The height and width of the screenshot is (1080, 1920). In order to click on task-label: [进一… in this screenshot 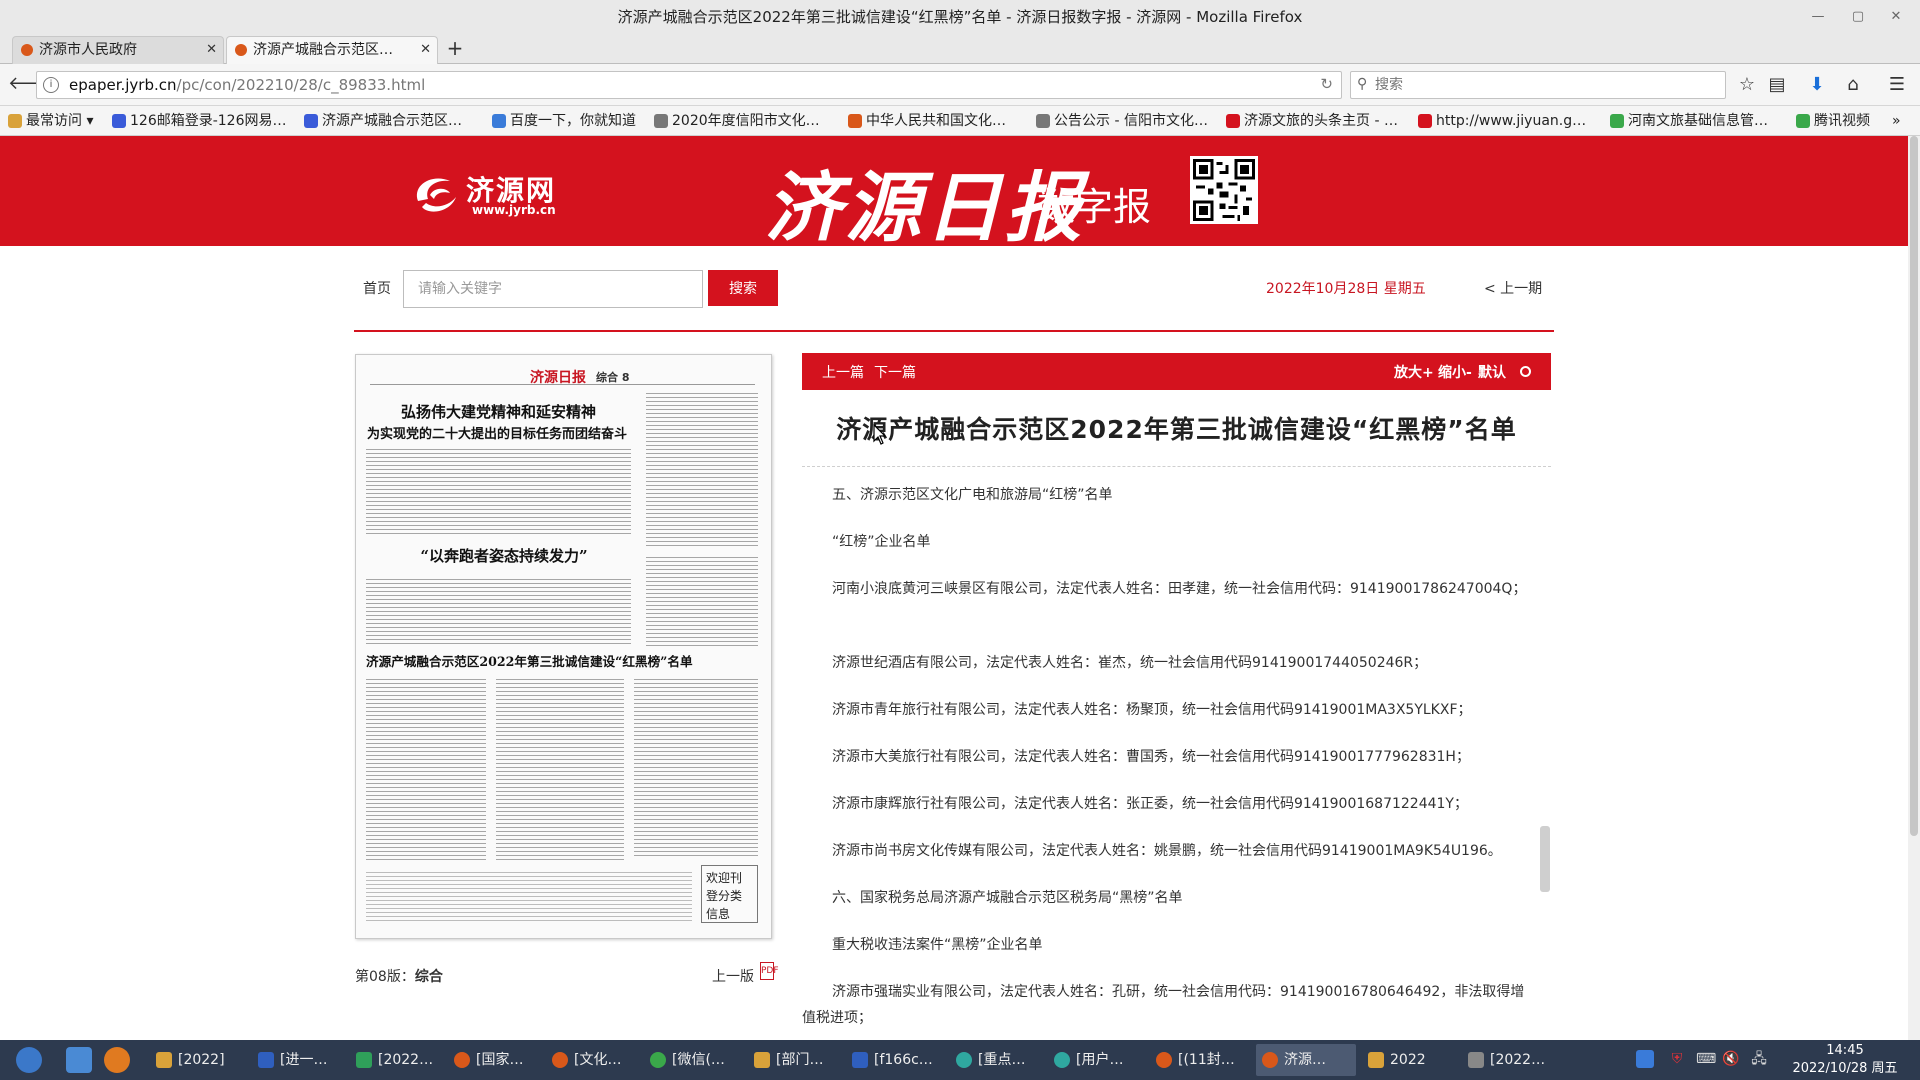, I will do `click(304, 1060)`.